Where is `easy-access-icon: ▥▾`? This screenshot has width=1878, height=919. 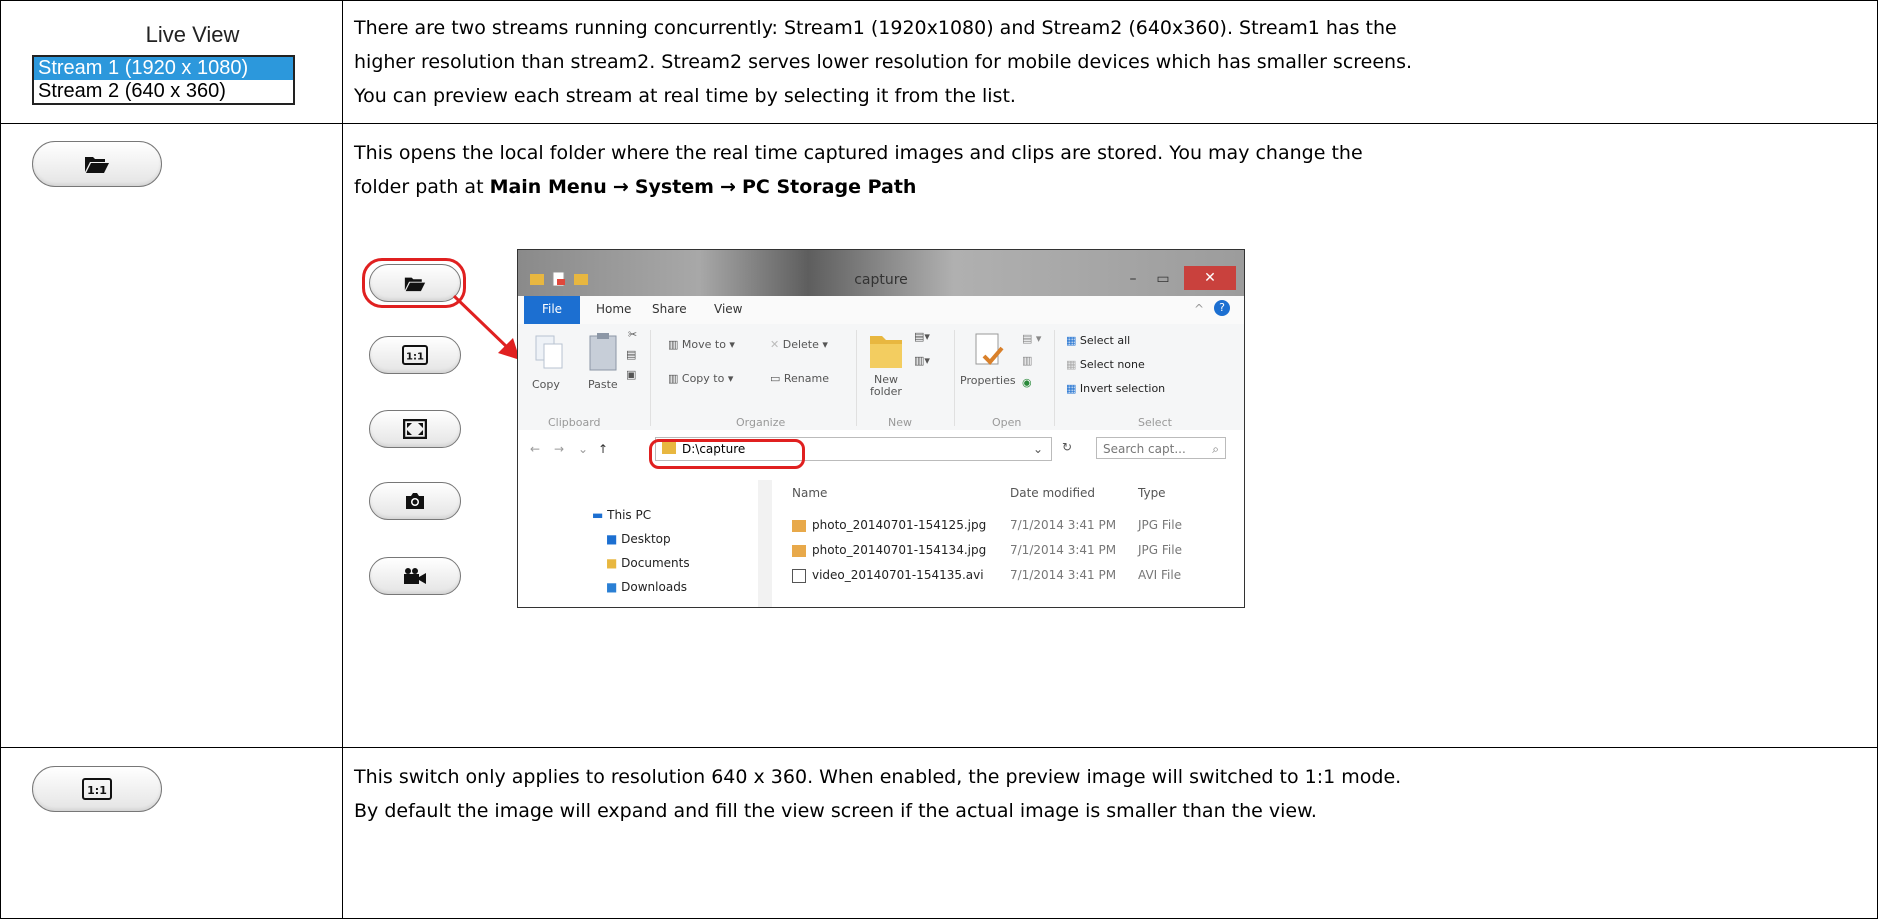 easy-access-icon: ▥▾ is located at coordinates (922, 360).